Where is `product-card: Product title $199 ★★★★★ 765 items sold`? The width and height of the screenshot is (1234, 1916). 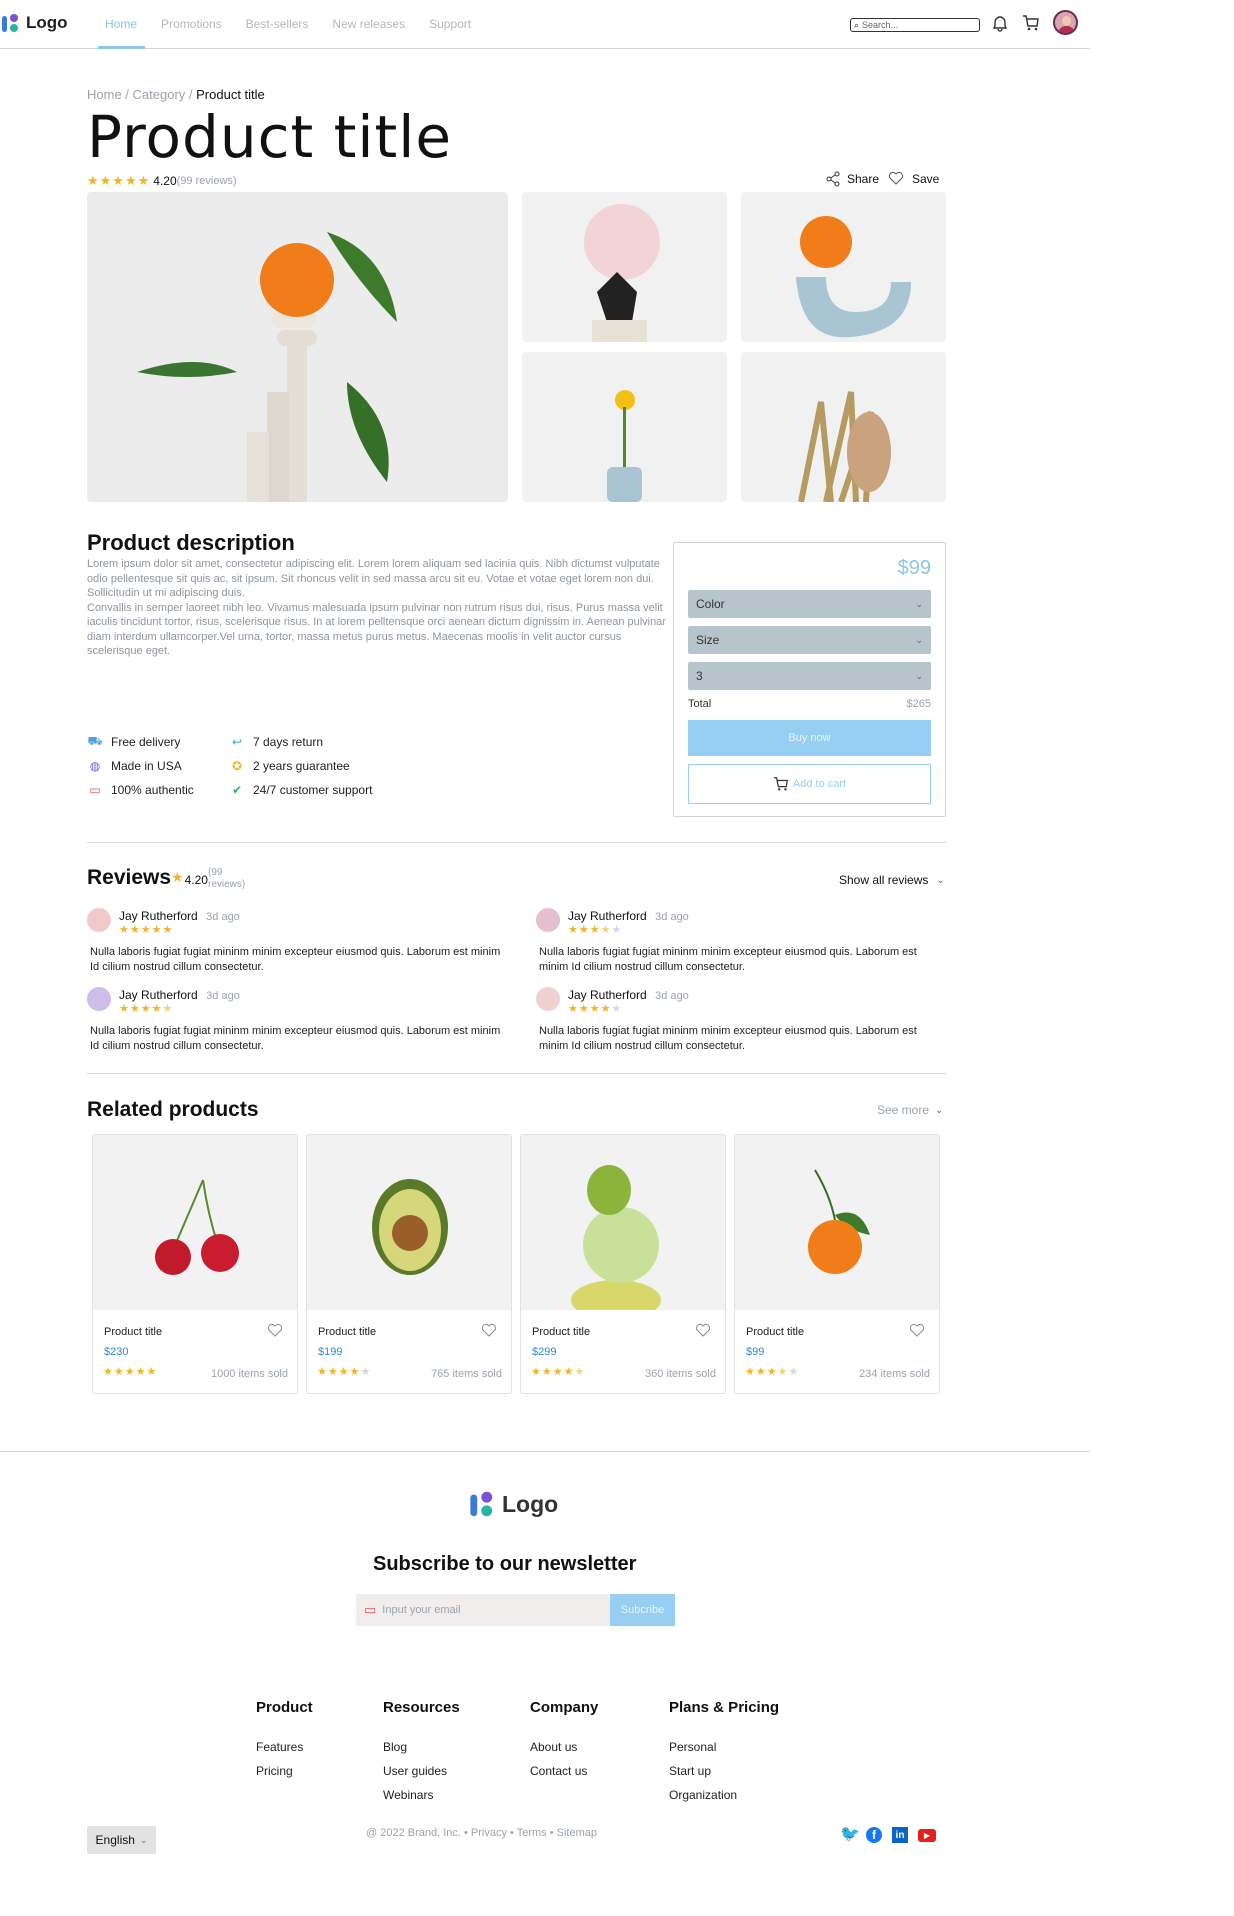 product-card: Product title $199 ★★★★★ 765 items sold is located at coordinates (409, 1264).